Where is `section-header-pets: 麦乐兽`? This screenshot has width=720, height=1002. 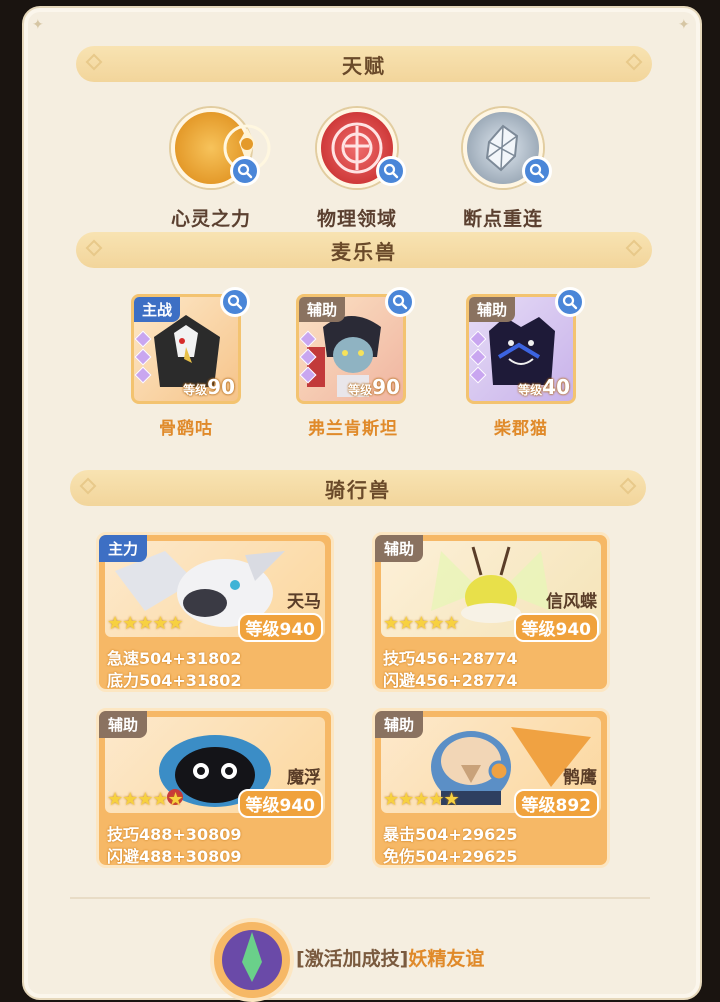 section-header-pets: 麦乐兽 is located at coordinates (364, 250).